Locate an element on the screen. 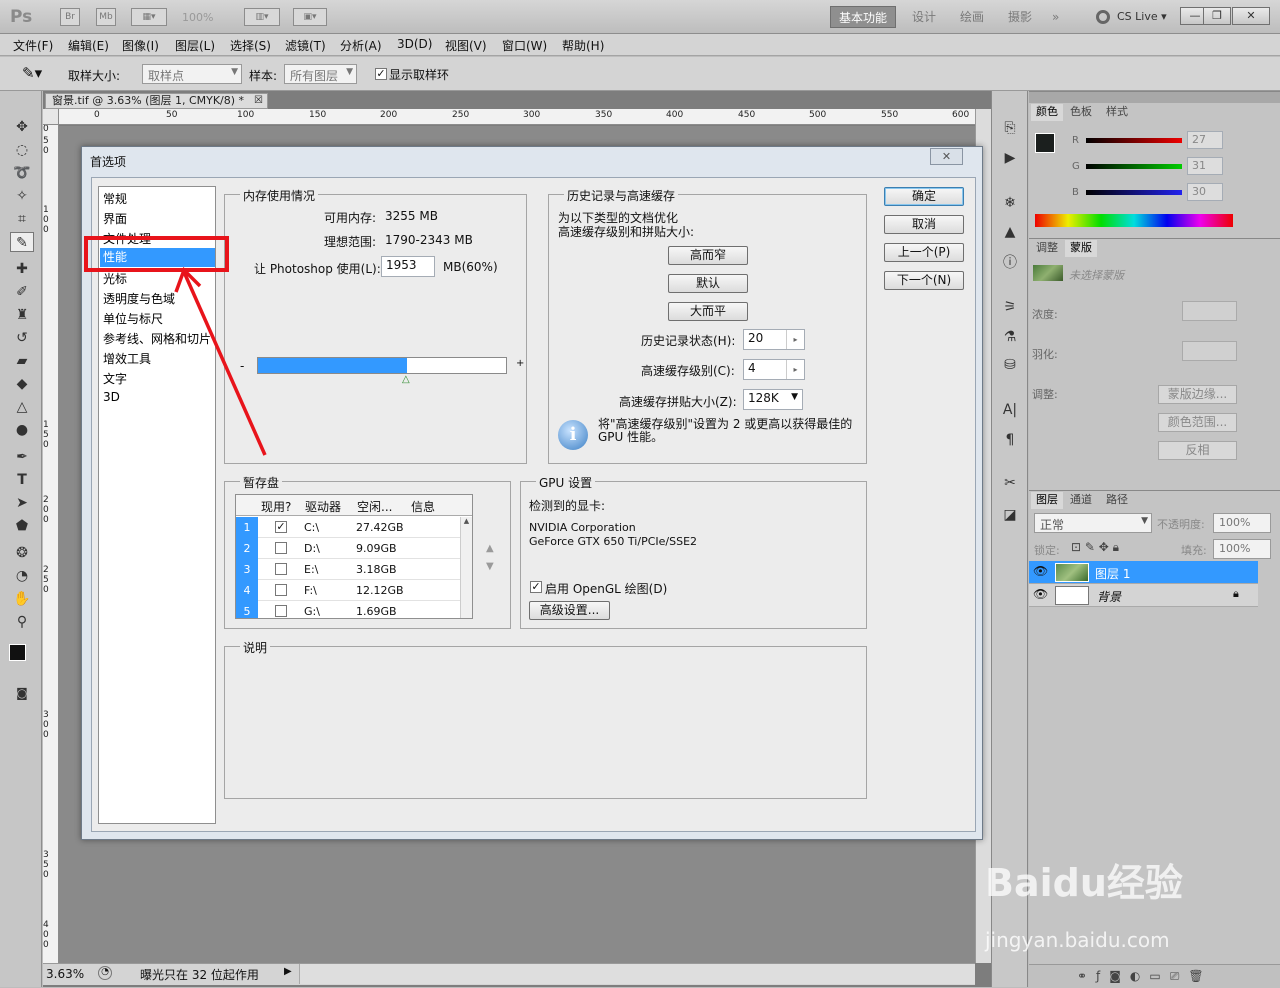 This screenshot has width=1280, height=988. crop-tool-icon: ⌗ is located at coordinates (22, 219).